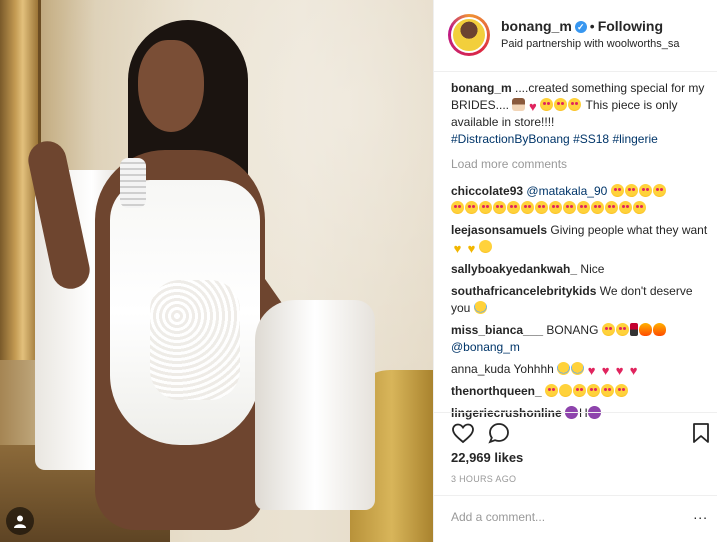 The image size is (717, 542). What do you see at coordinates (643, 44) in the screenshot?
I see `partner-link: woolworths_sa` at bounding box center [643, 44].